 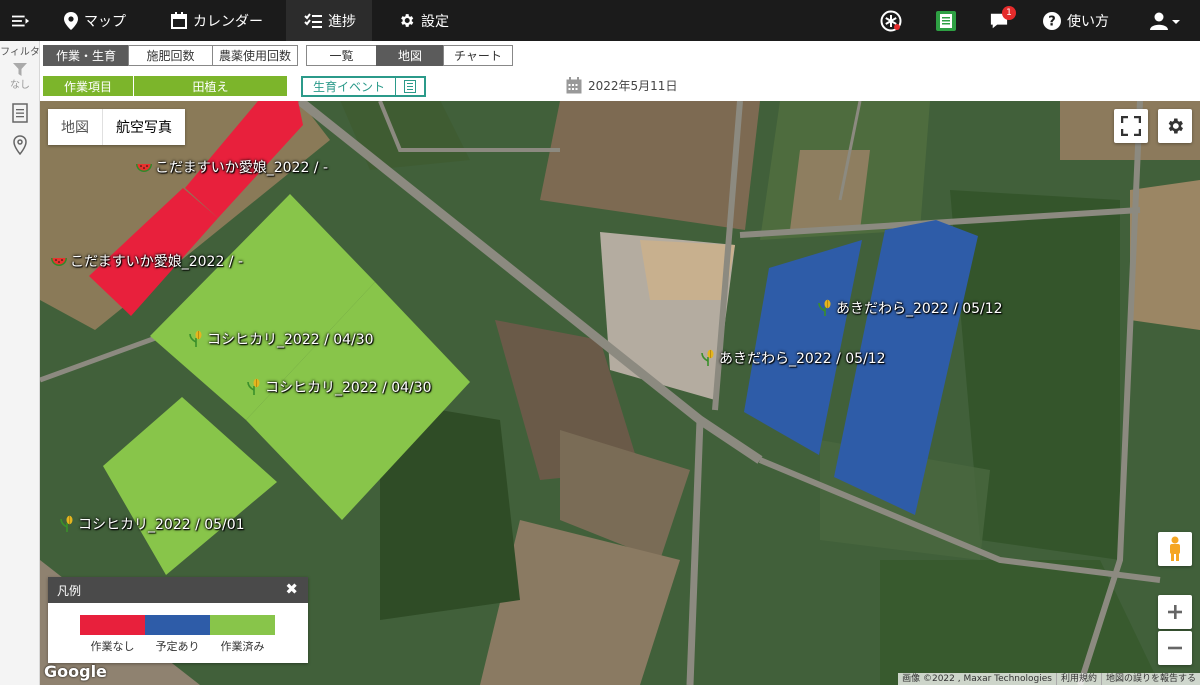 I want to click on growth-event-button: 生育イベント, so click(x=363, y=86).